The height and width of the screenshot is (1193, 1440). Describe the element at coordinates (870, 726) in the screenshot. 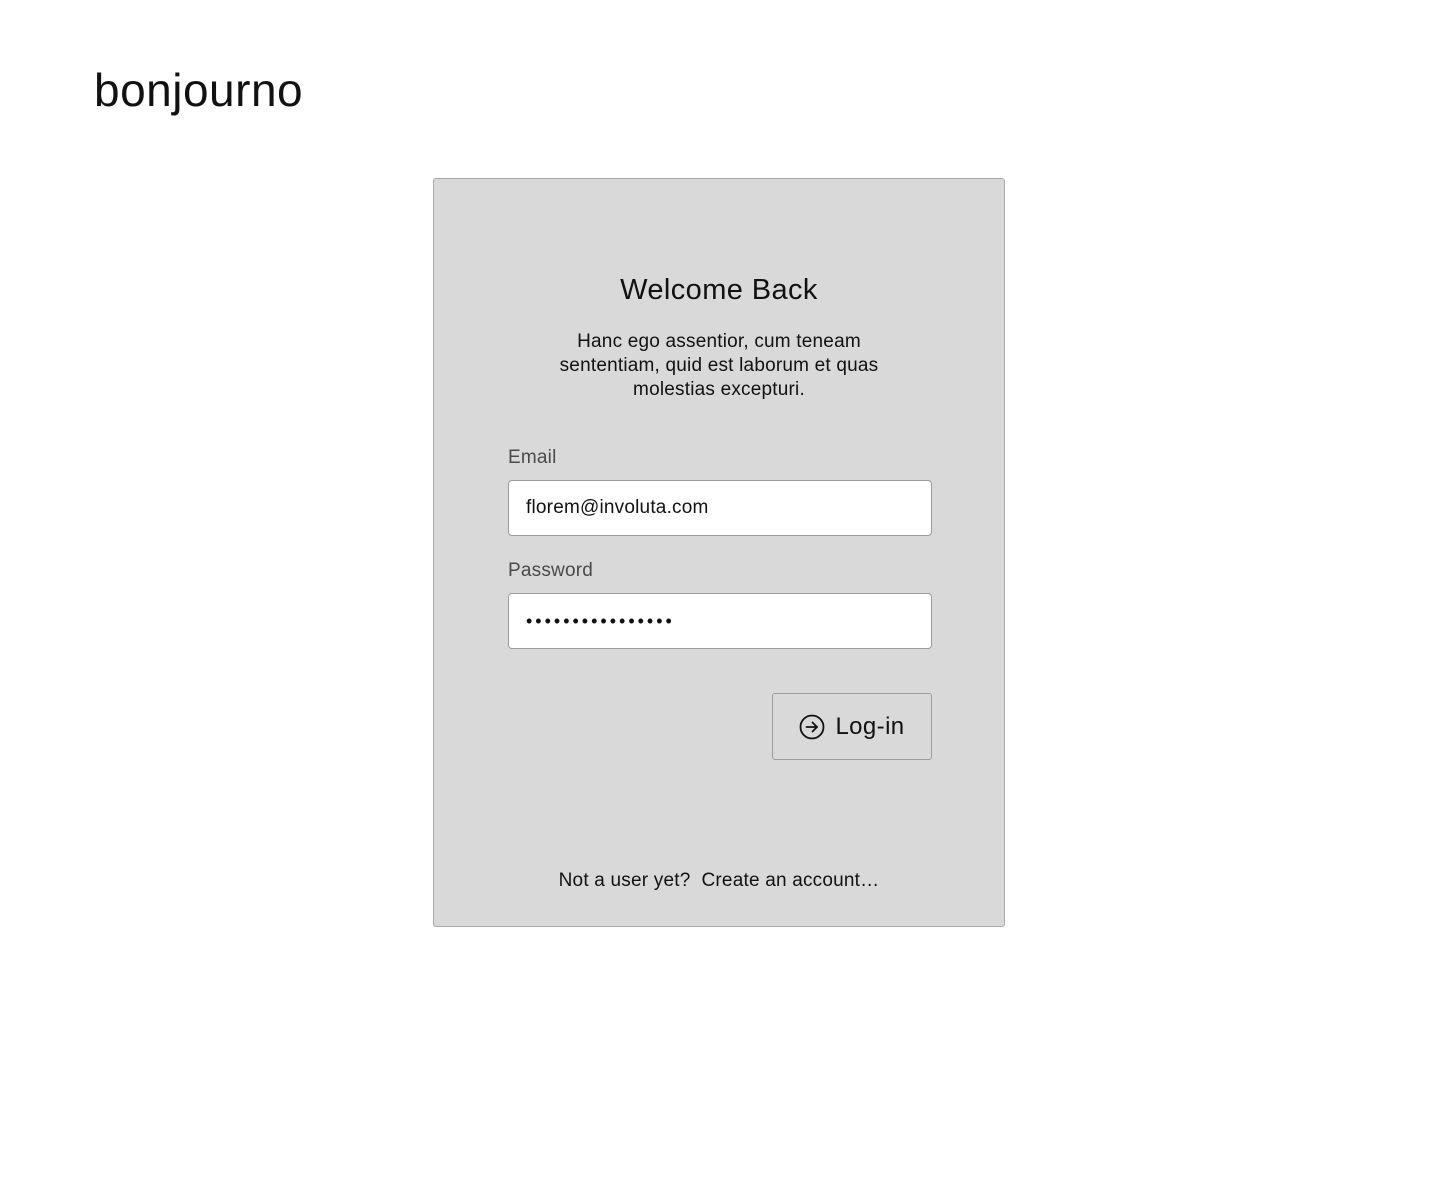

I see `login-button-label: Log-in` at that location.